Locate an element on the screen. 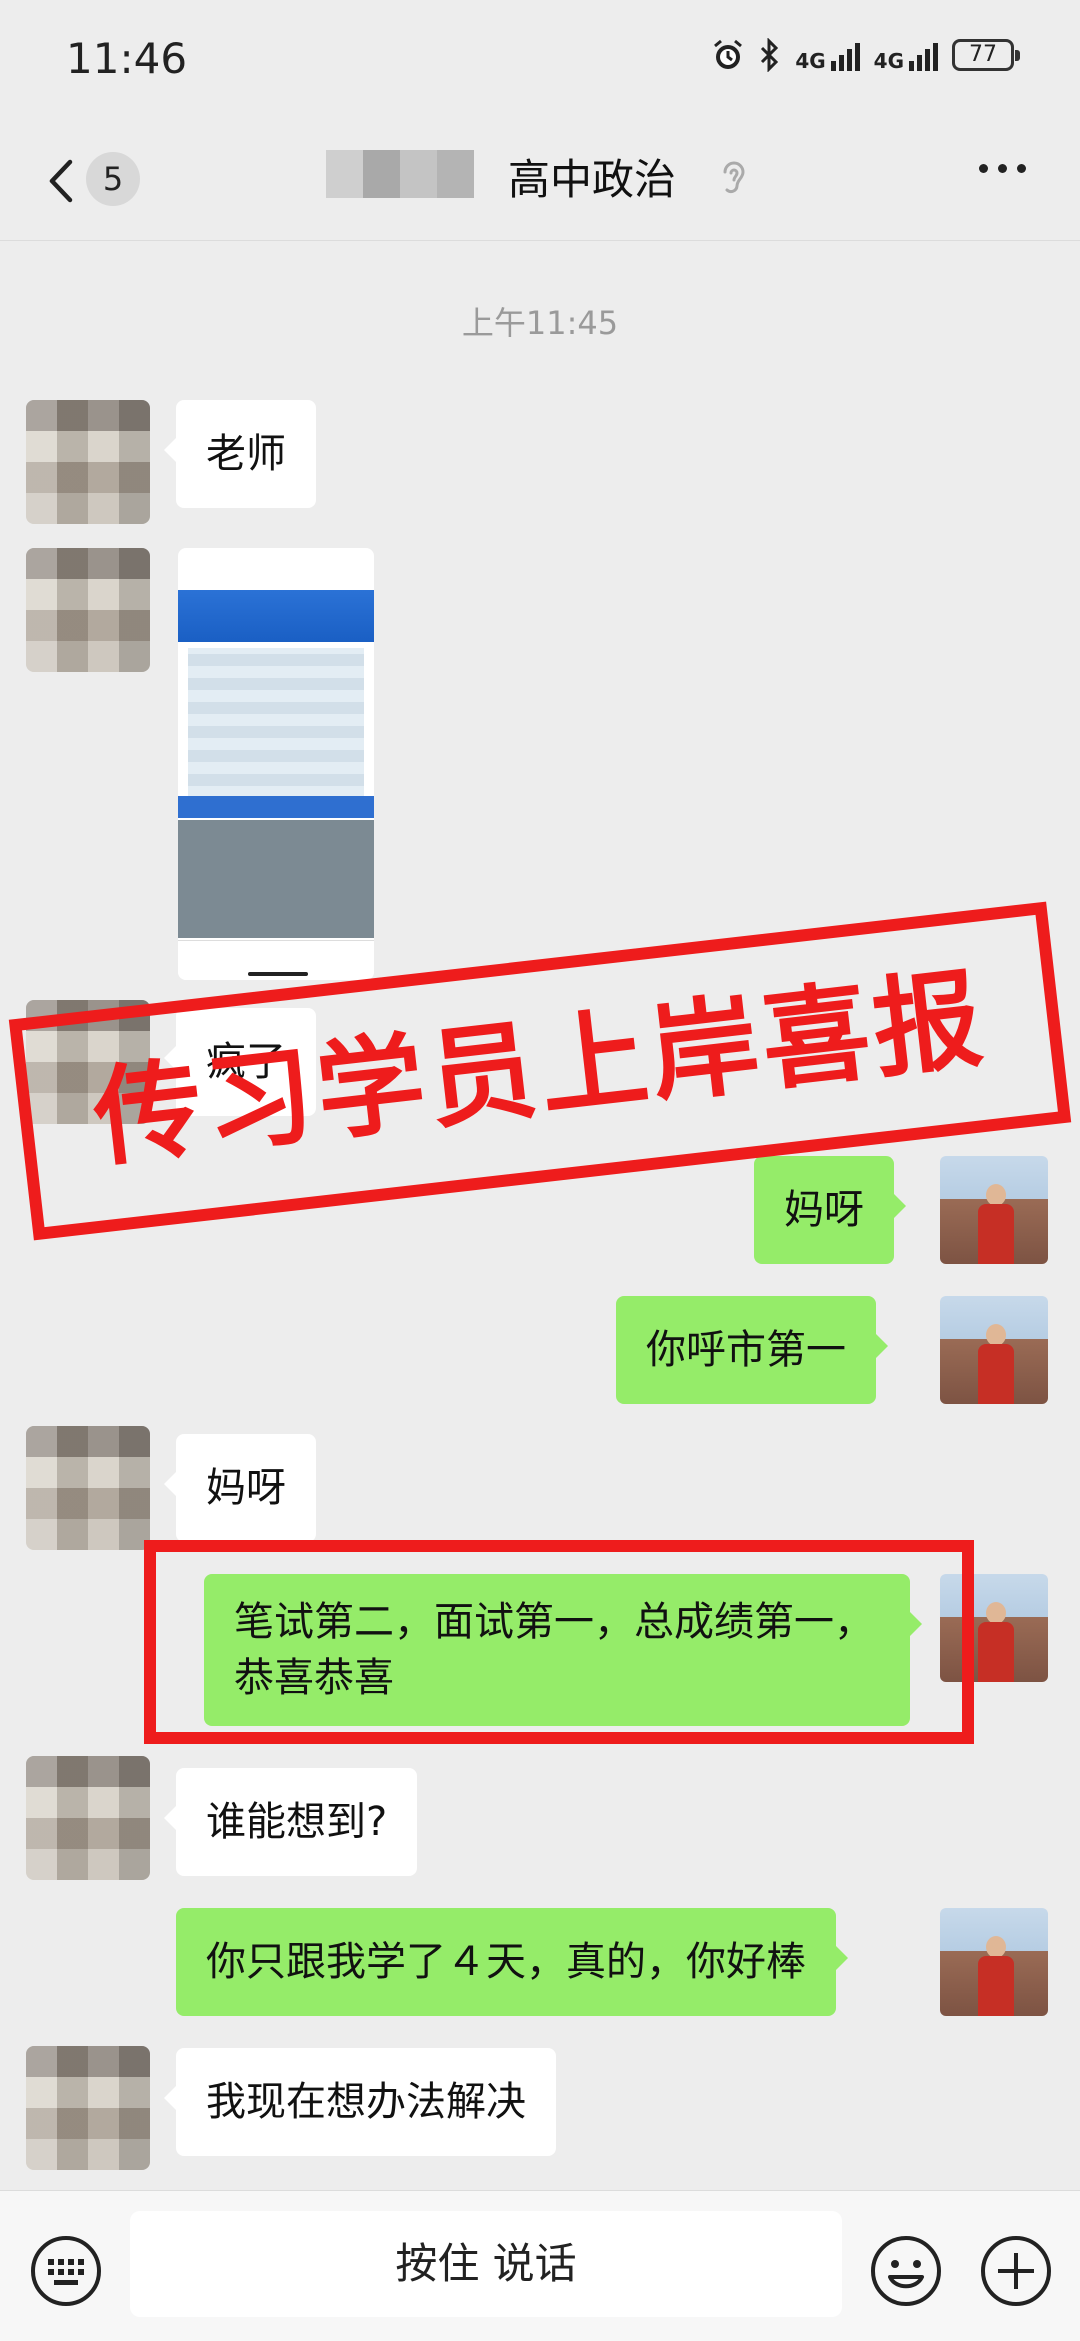 The height and width of the screenshot is (2341, 1080). message-bubble-in: 我现在想办法解决 is located at coordinates (360, 2102).